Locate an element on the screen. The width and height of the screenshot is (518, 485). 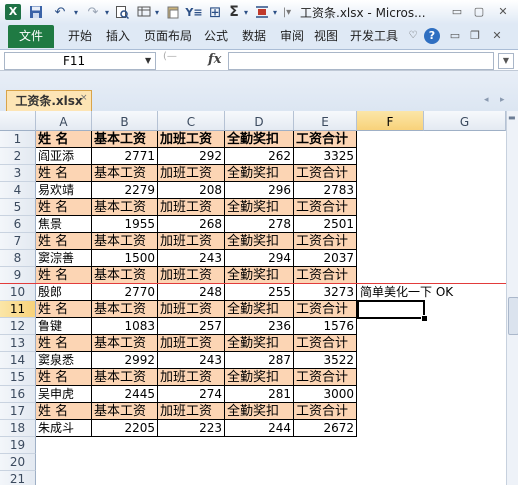
row-header-1: 1 is located at coordinates (18, 139).